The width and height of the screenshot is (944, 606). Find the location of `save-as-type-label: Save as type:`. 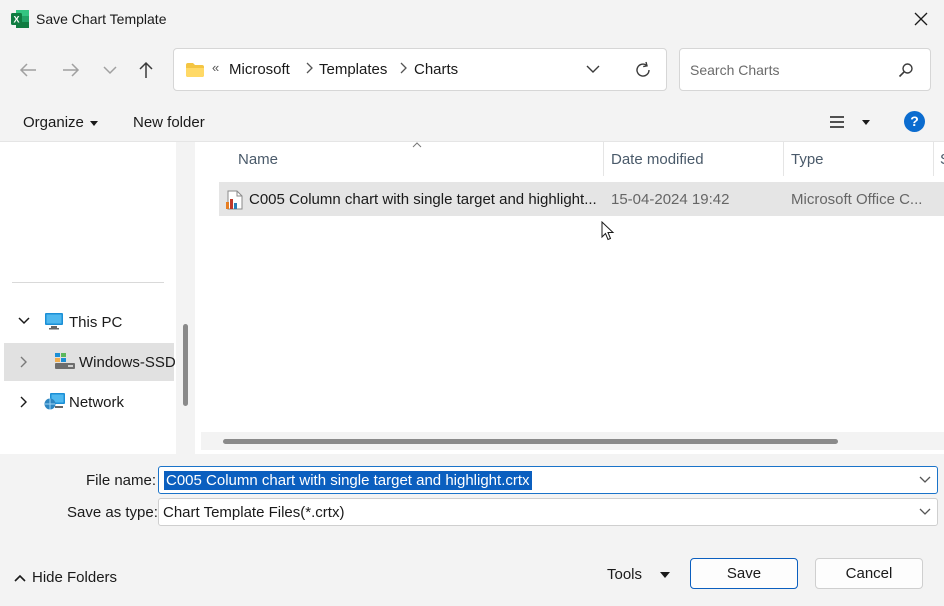

save-as-type-label: Save as type: is located at coordinates (112, 512).